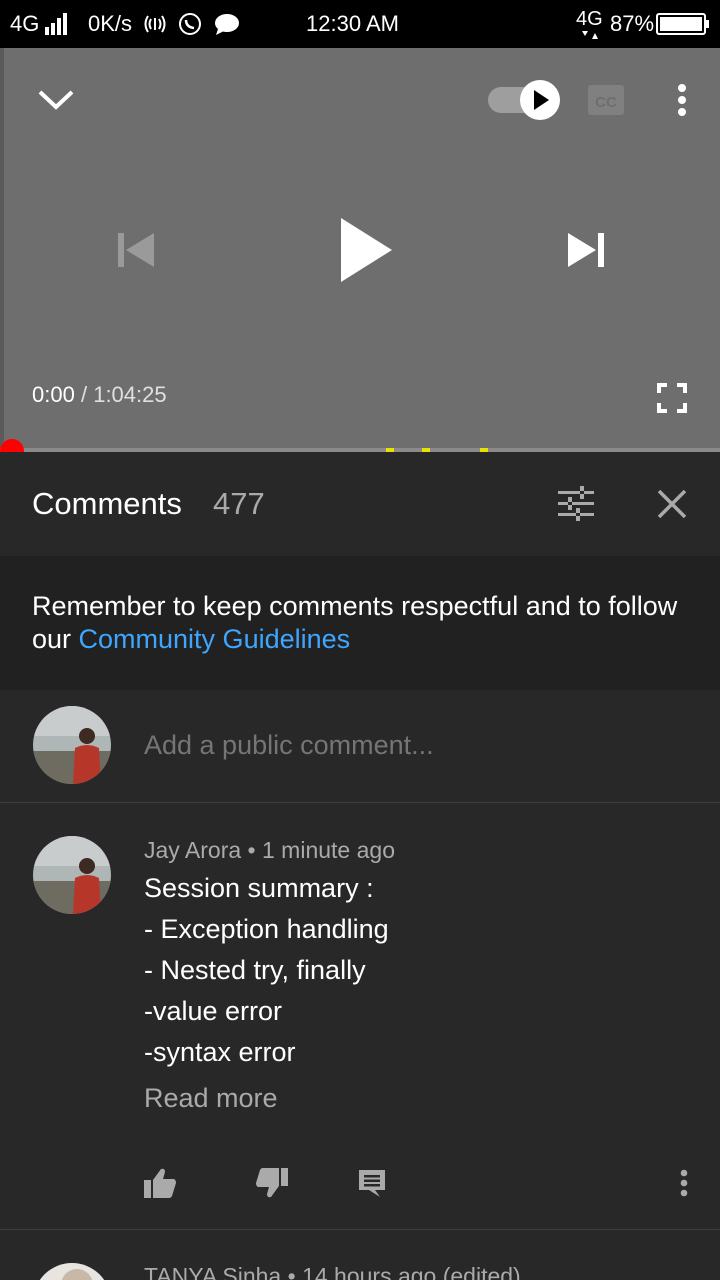 Image resolution: width=720 pixels, height=1280 pixels. What do you see at coordinates (360, 504) in the screenshot?
I see `comments-header: Comments 477` at bounding box center [360, 504].